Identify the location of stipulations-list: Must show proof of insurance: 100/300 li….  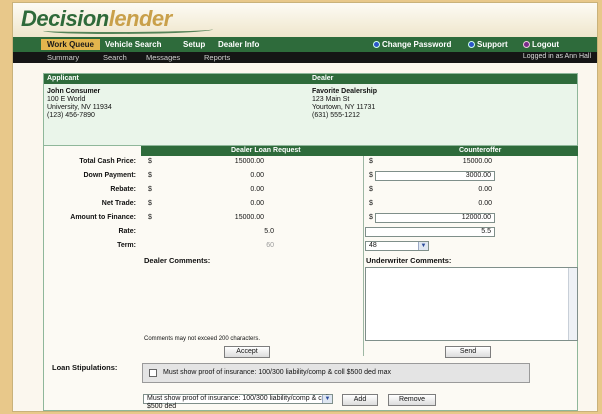
(336, 373).